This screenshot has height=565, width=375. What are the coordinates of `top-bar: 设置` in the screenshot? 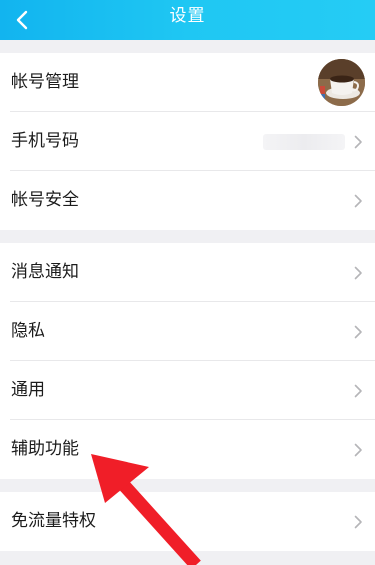 It's located at (187, 20).